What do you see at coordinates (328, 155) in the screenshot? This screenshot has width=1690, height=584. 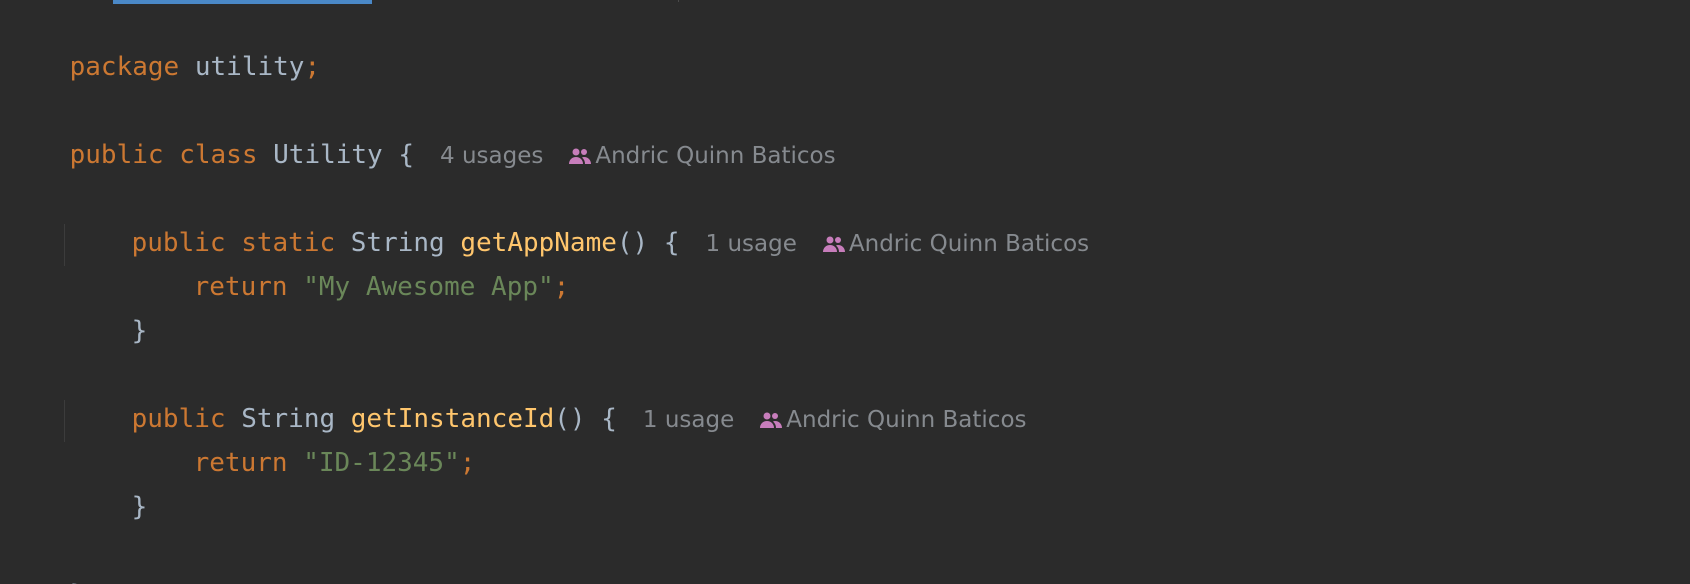 I see `class-name: Utility` at bounding box center [328, 155].